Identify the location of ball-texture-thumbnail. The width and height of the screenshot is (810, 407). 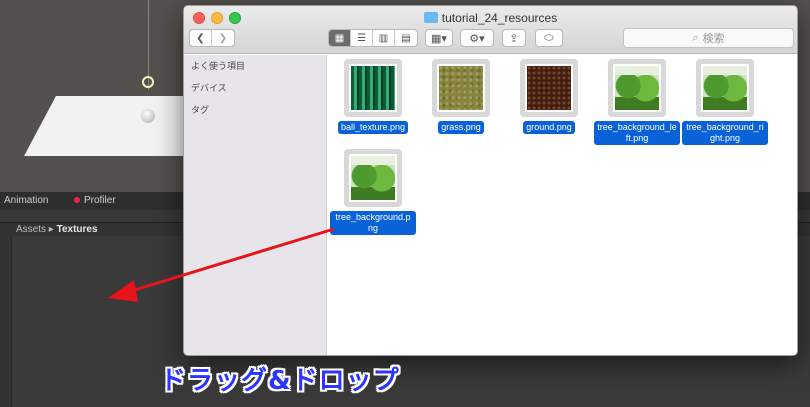
(373, 88).